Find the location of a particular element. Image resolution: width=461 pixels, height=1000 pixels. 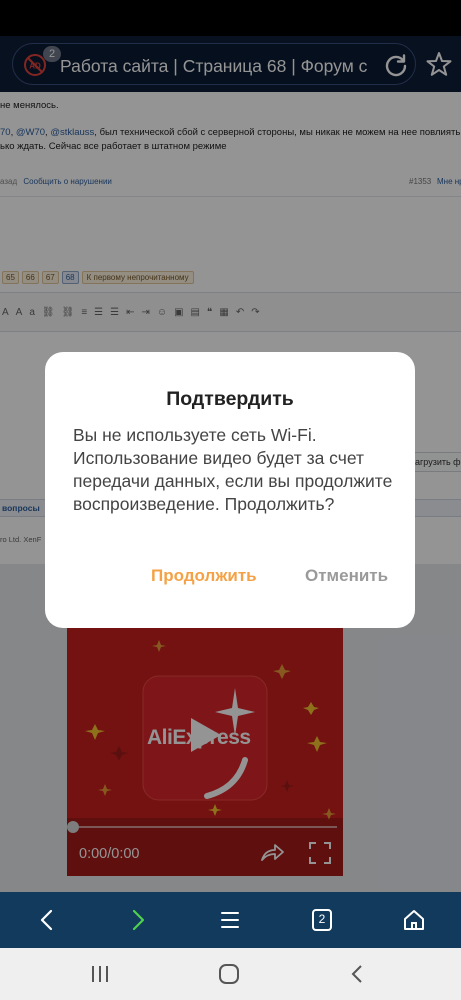

status-bar is located at coordinates (230, 18).